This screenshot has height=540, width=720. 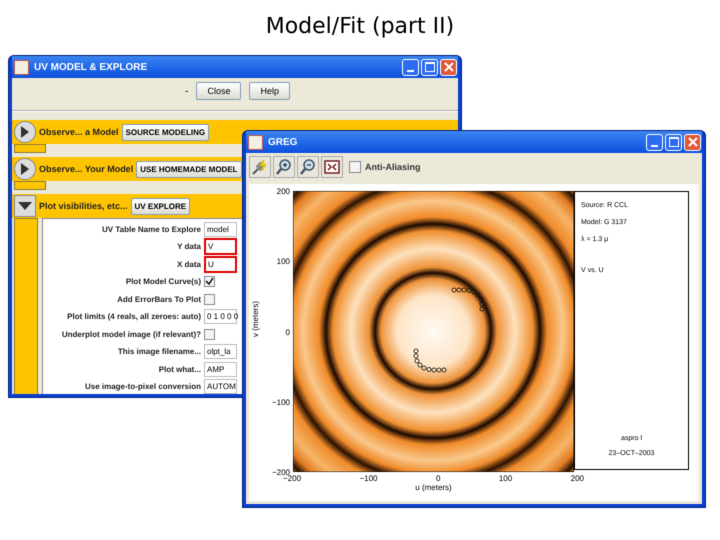 What do you see at coordinates (433, 487) in the screenshot?
I see `axis-label: u (meters)` at bounding box center [433, 487].